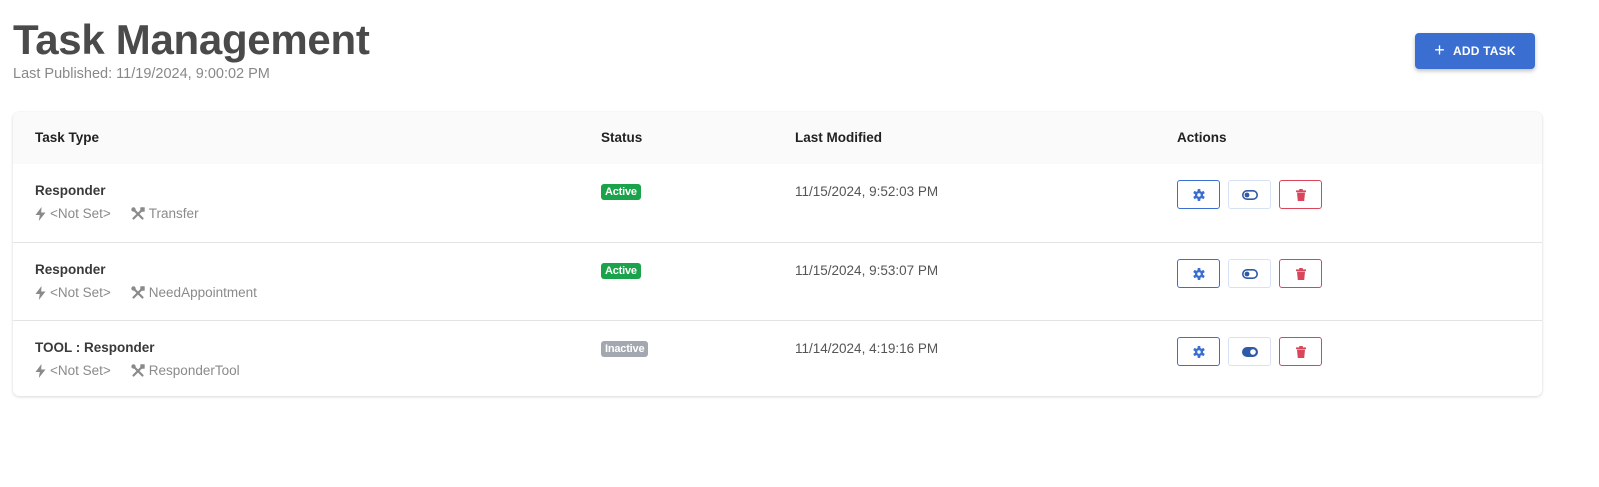 The height and width of the screenshot is (487, 1599). I want to click on column-header-status: Status, so click(622, 137).